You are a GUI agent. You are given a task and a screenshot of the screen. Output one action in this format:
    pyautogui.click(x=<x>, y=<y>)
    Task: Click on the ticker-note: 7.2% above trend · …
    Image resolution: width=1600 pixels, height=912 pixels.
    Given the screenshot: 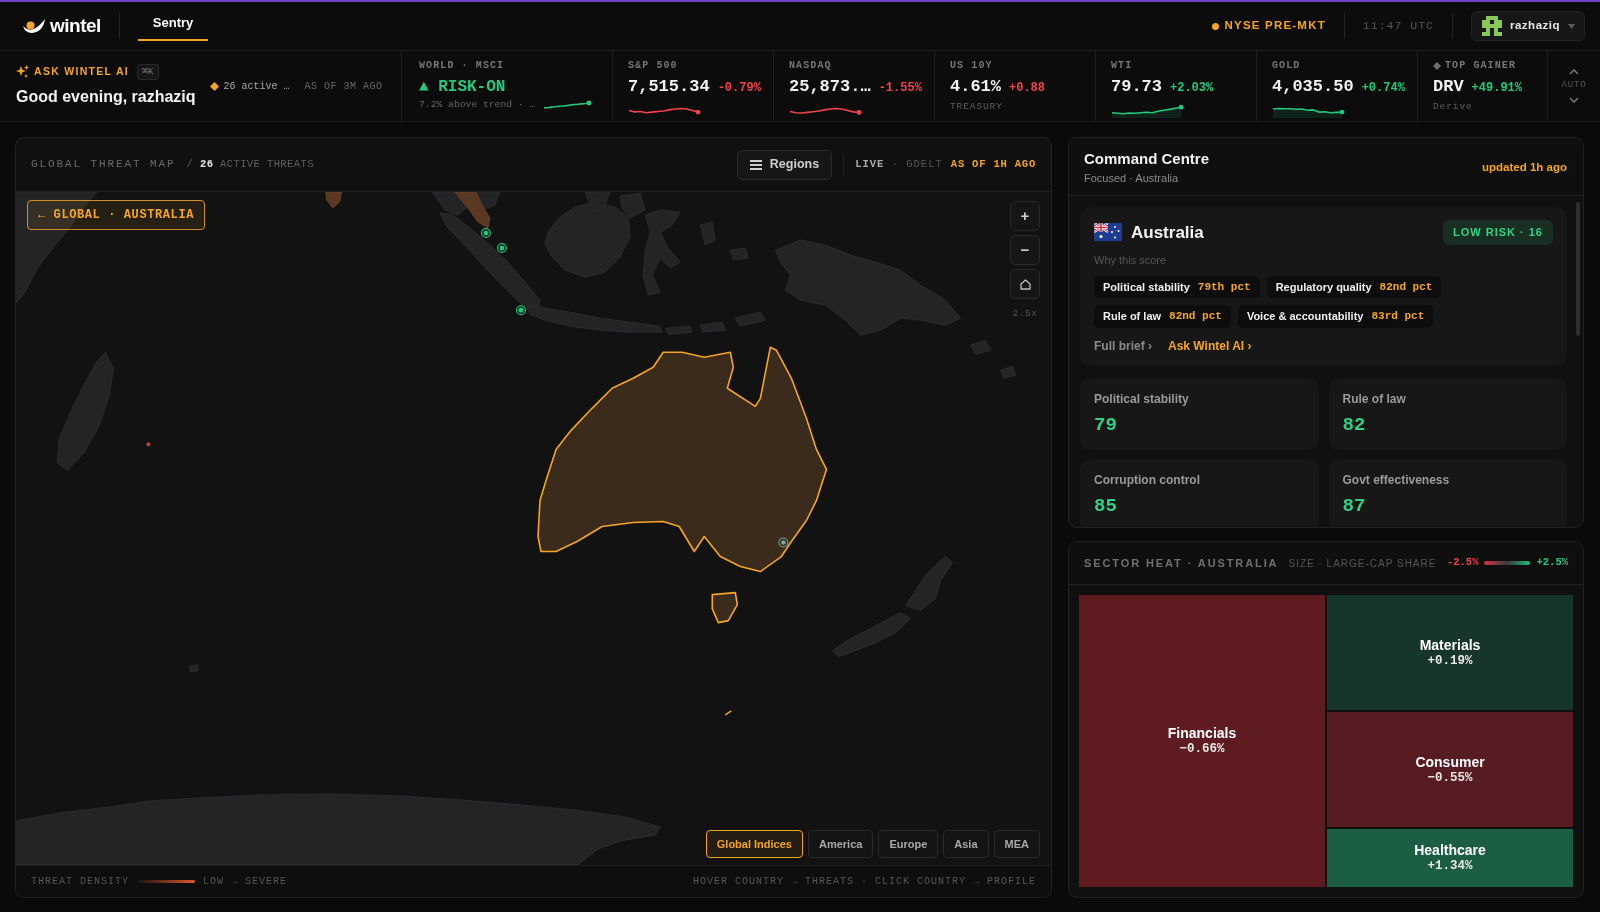 What is the action you would take?
    pyautogui.click(x=477, y=105)
    